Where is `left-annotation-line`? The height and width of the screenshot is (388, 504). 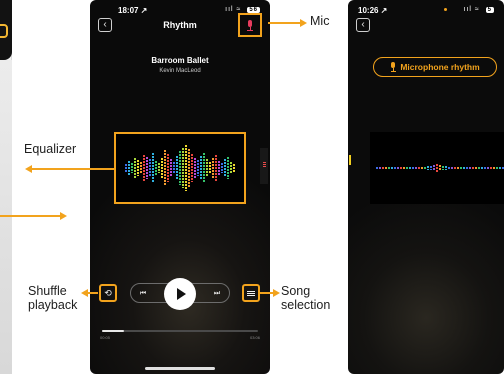
left-annotation-line is located at coordinates (31, 216).